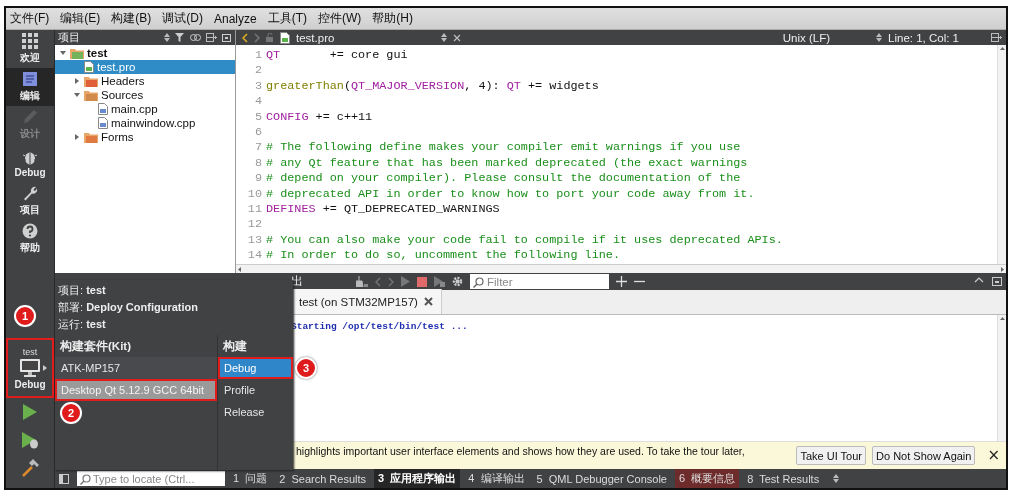 The height and width of the screenshot is (493, 1014). Describe the element at coordinates (255, 412) in the screenshot. I see `build-item: Release` at that location.